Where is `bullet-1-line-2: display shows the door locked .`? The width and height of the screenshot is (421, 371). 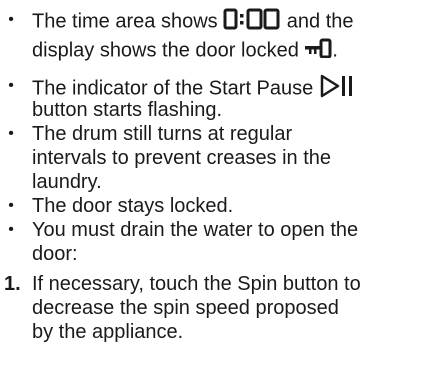
bullet-1-line-2: display shows the door locked . is located at coordinates (185, 51).